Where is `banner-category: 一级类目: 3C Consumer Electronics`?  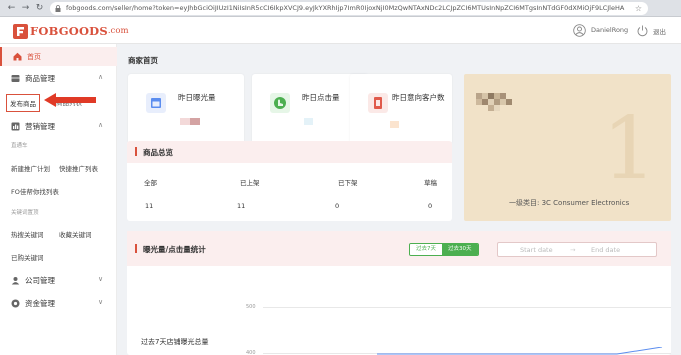 banner-category: 一级类目: 3C Consumer Electronics is located at coordinates (569, 203).